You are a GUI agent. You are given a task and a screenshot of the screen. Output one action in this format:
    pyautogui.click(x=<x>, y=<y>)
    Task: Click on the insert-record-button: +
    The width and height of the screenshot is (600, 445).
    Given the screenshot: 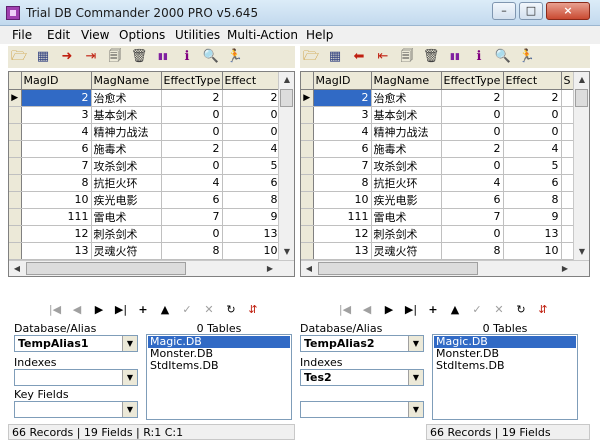 What is the action you would take?
    pyautogui.click(x=433, y=310)
    